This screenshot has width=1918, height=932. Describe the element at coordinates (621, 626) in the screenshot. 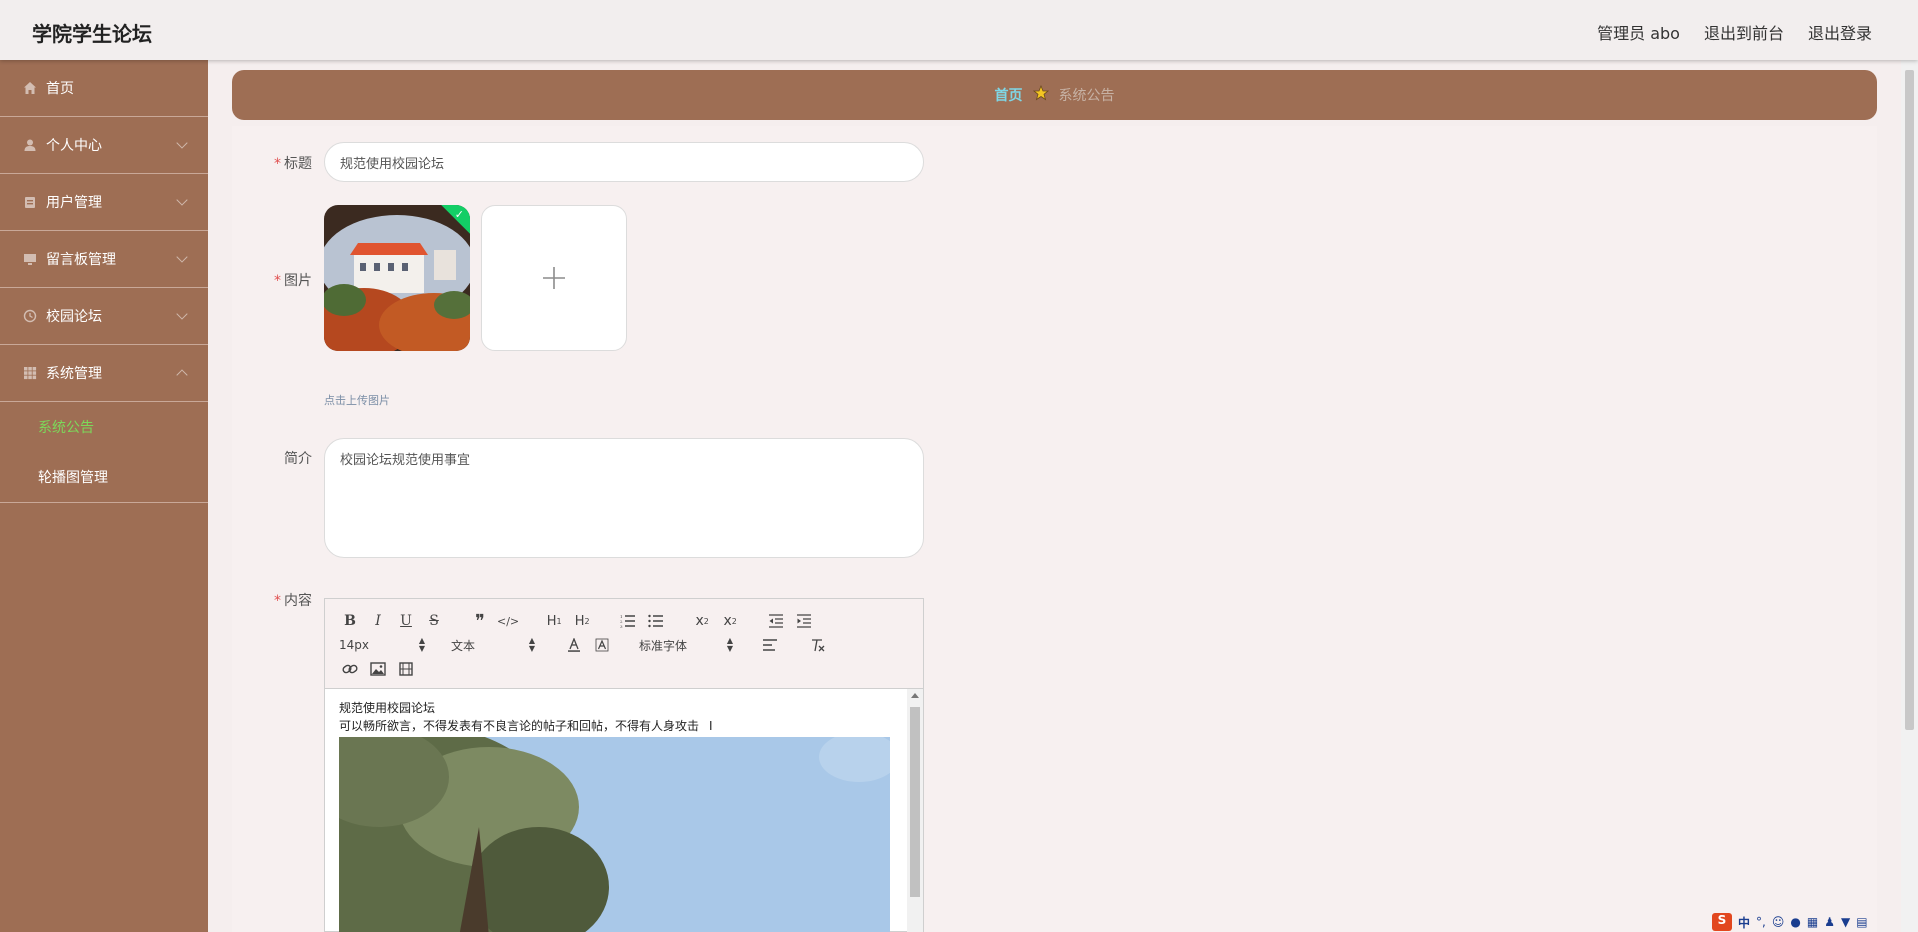

I see `svg-text: 3` at that location.